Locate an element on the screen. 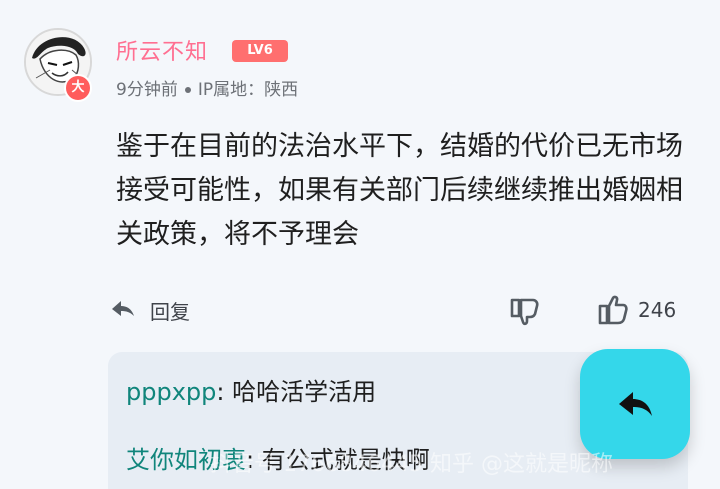 The width and height of the screenshot is (720, 489). avatar-badge: 大 is located at coordinates (78, 88).